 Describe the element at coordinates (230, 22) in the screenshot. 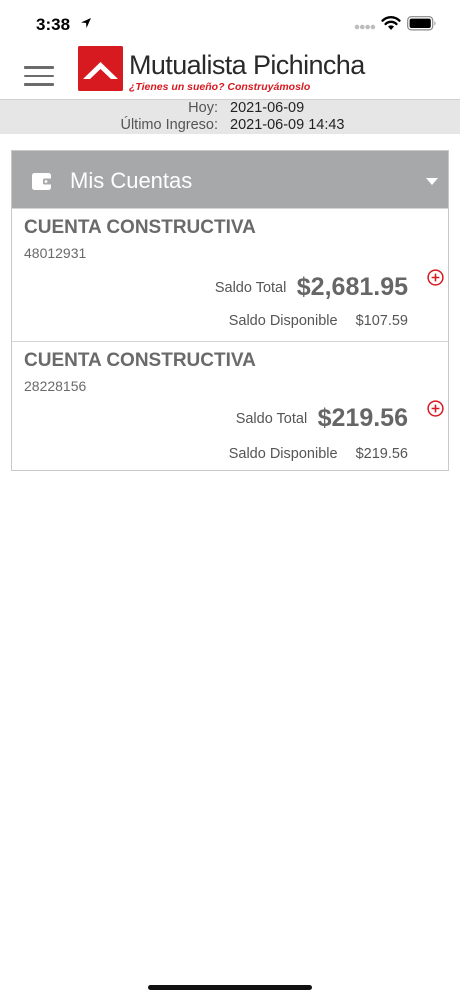

I see `status-bar: 3:38` at that location.